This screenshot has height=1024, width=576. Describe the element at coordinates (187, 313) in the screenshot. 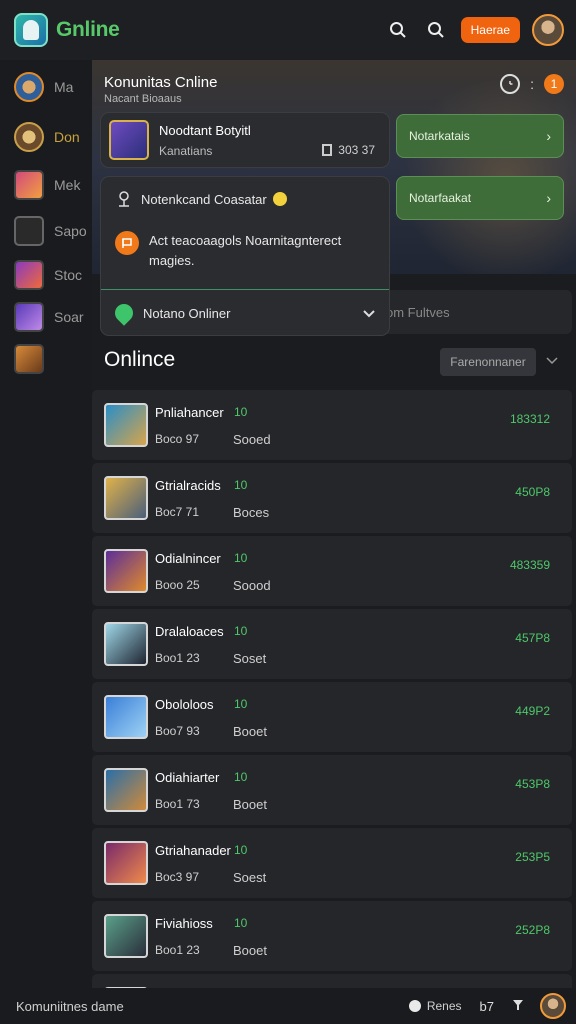

I see `popover-footer-label: Notano Onliner` at that location.